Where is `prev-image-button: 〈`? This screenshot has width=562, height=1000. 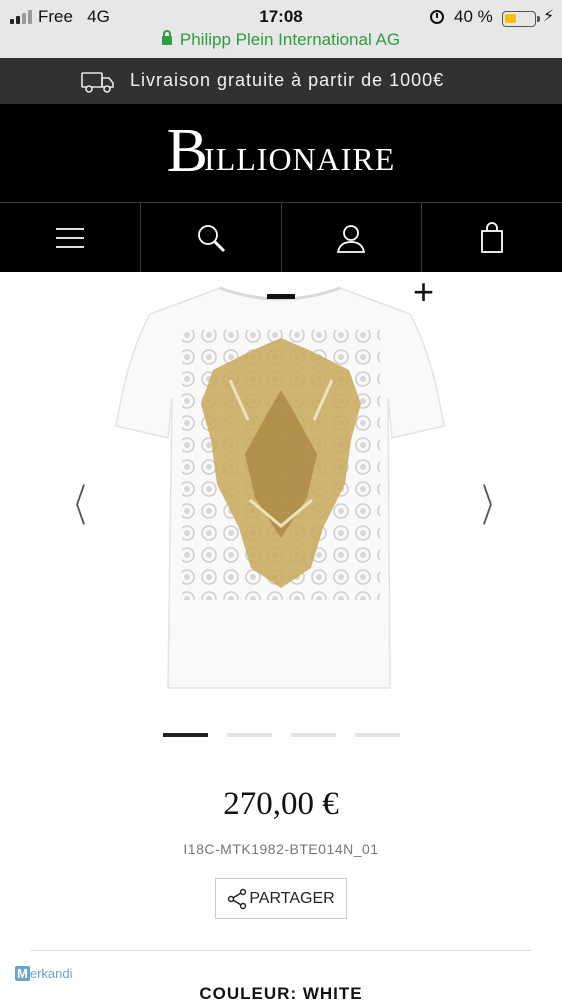
prev-image-button: 〈 is located at coordinates (74, 502).